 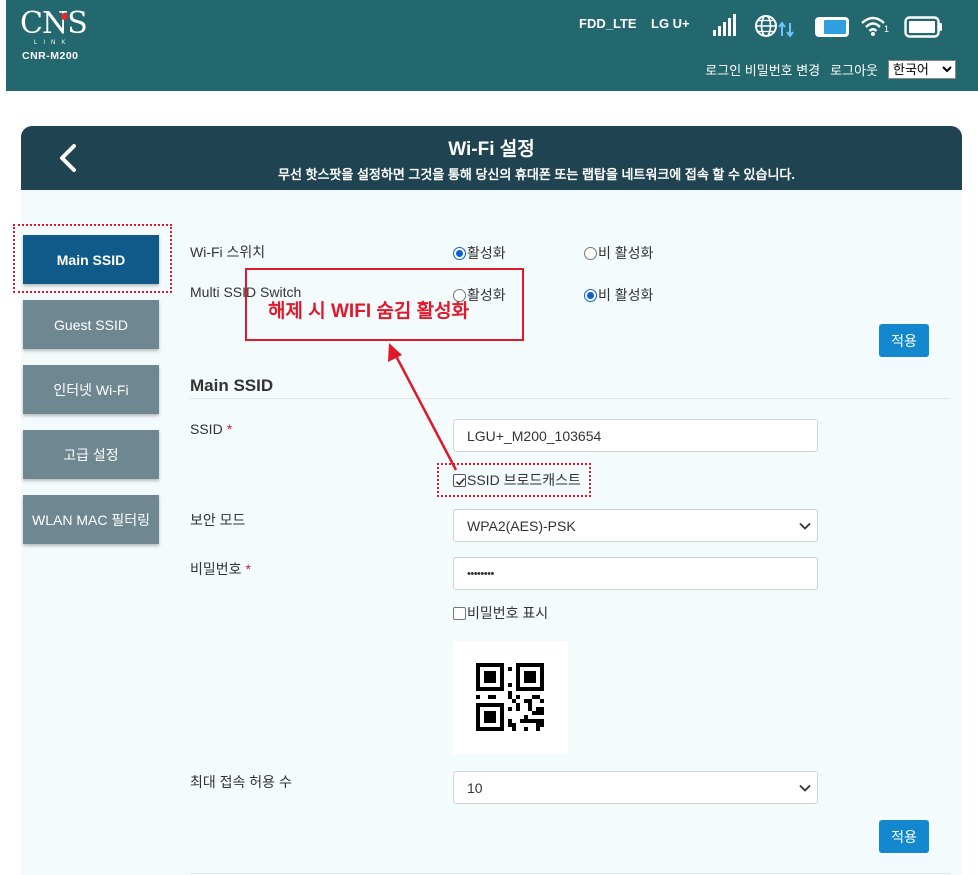 I want to click on page-title: Wi-Fi 설정, so click(x=491, y=149).